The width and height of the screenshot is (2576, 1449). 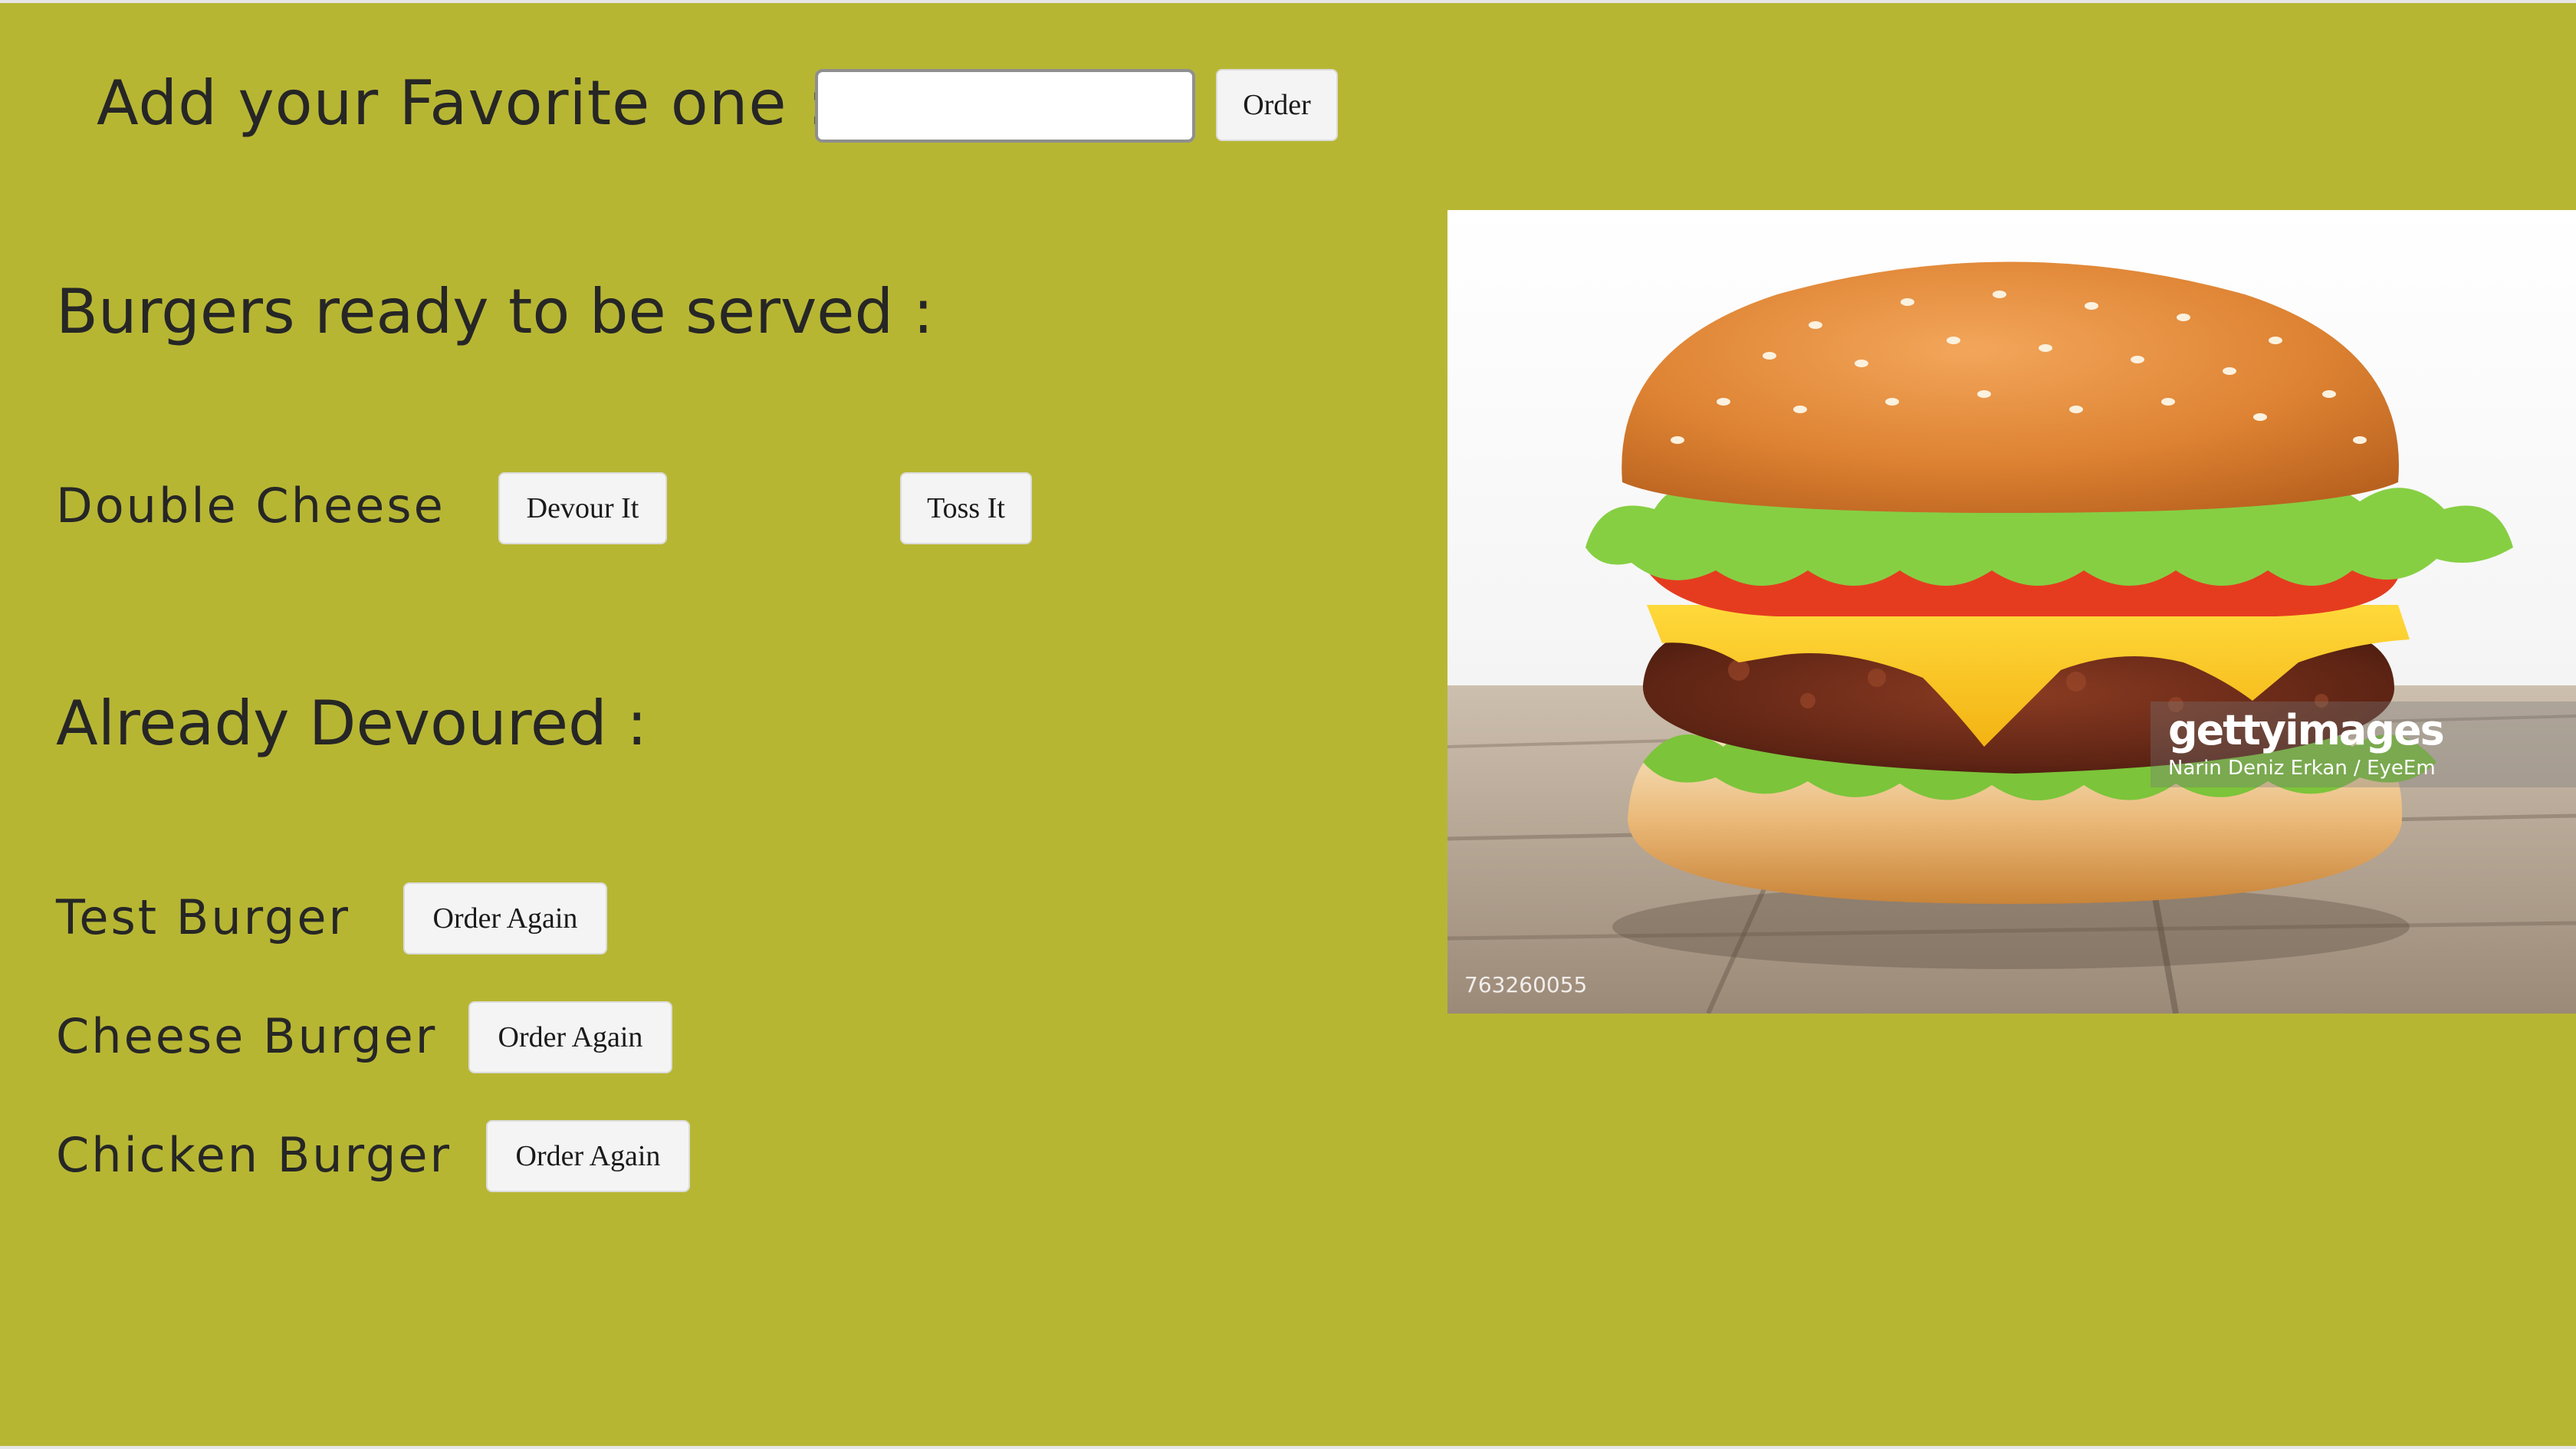 What do you see at coordinates (582, 508) in the screenshot?
I see `devour-button: Devour It` at bounding box center [582, 508].